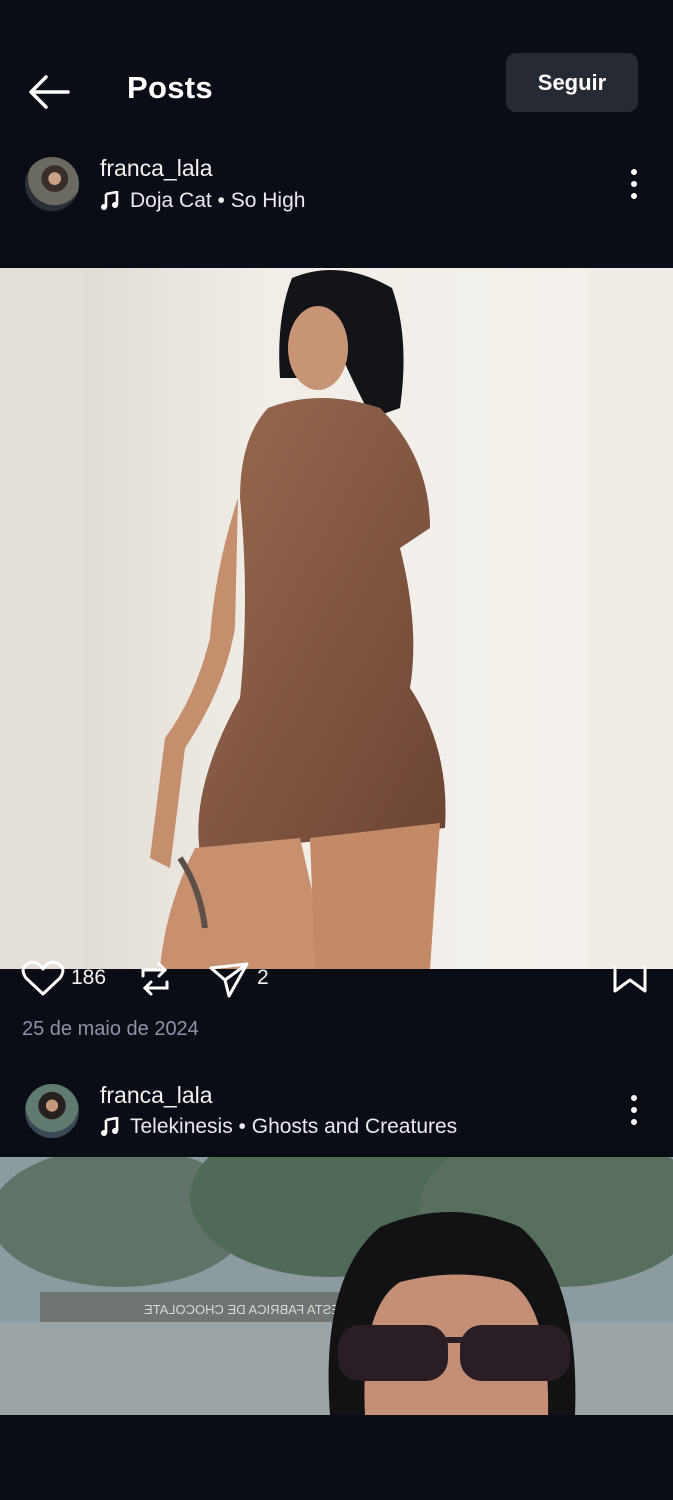  I want to click on back-arrow-icon, so click(49, 92).